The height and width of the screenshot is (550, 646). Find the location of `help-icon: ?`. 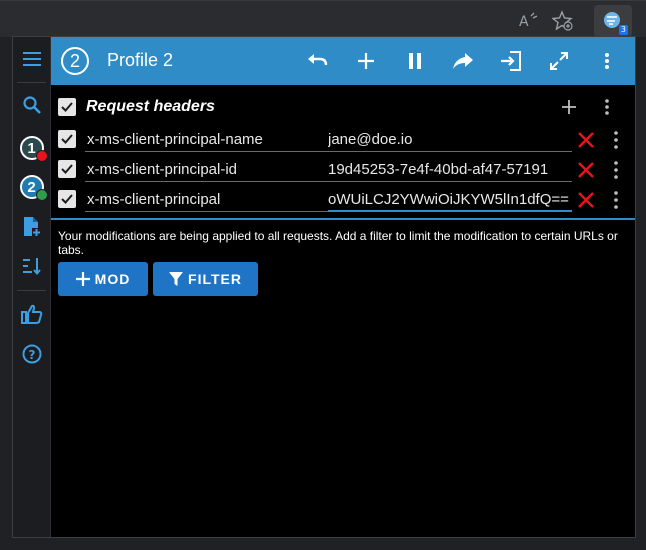

help-icon: ? is located at coordinates (31, 354).